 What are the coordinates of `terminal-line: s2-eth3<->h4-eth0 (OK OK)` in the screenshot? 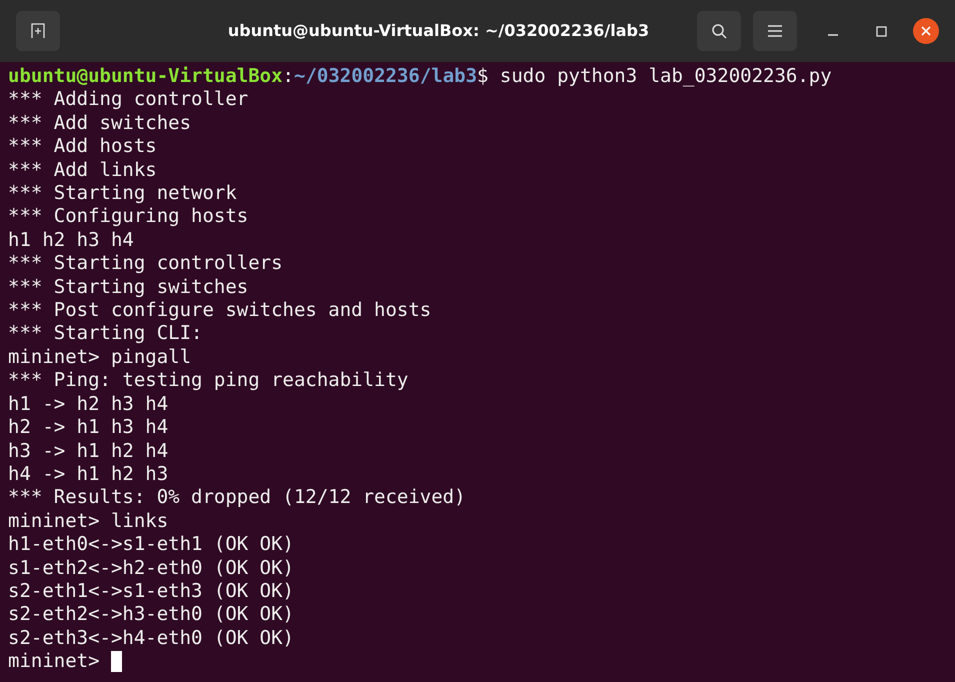 It's located at (151, 637).